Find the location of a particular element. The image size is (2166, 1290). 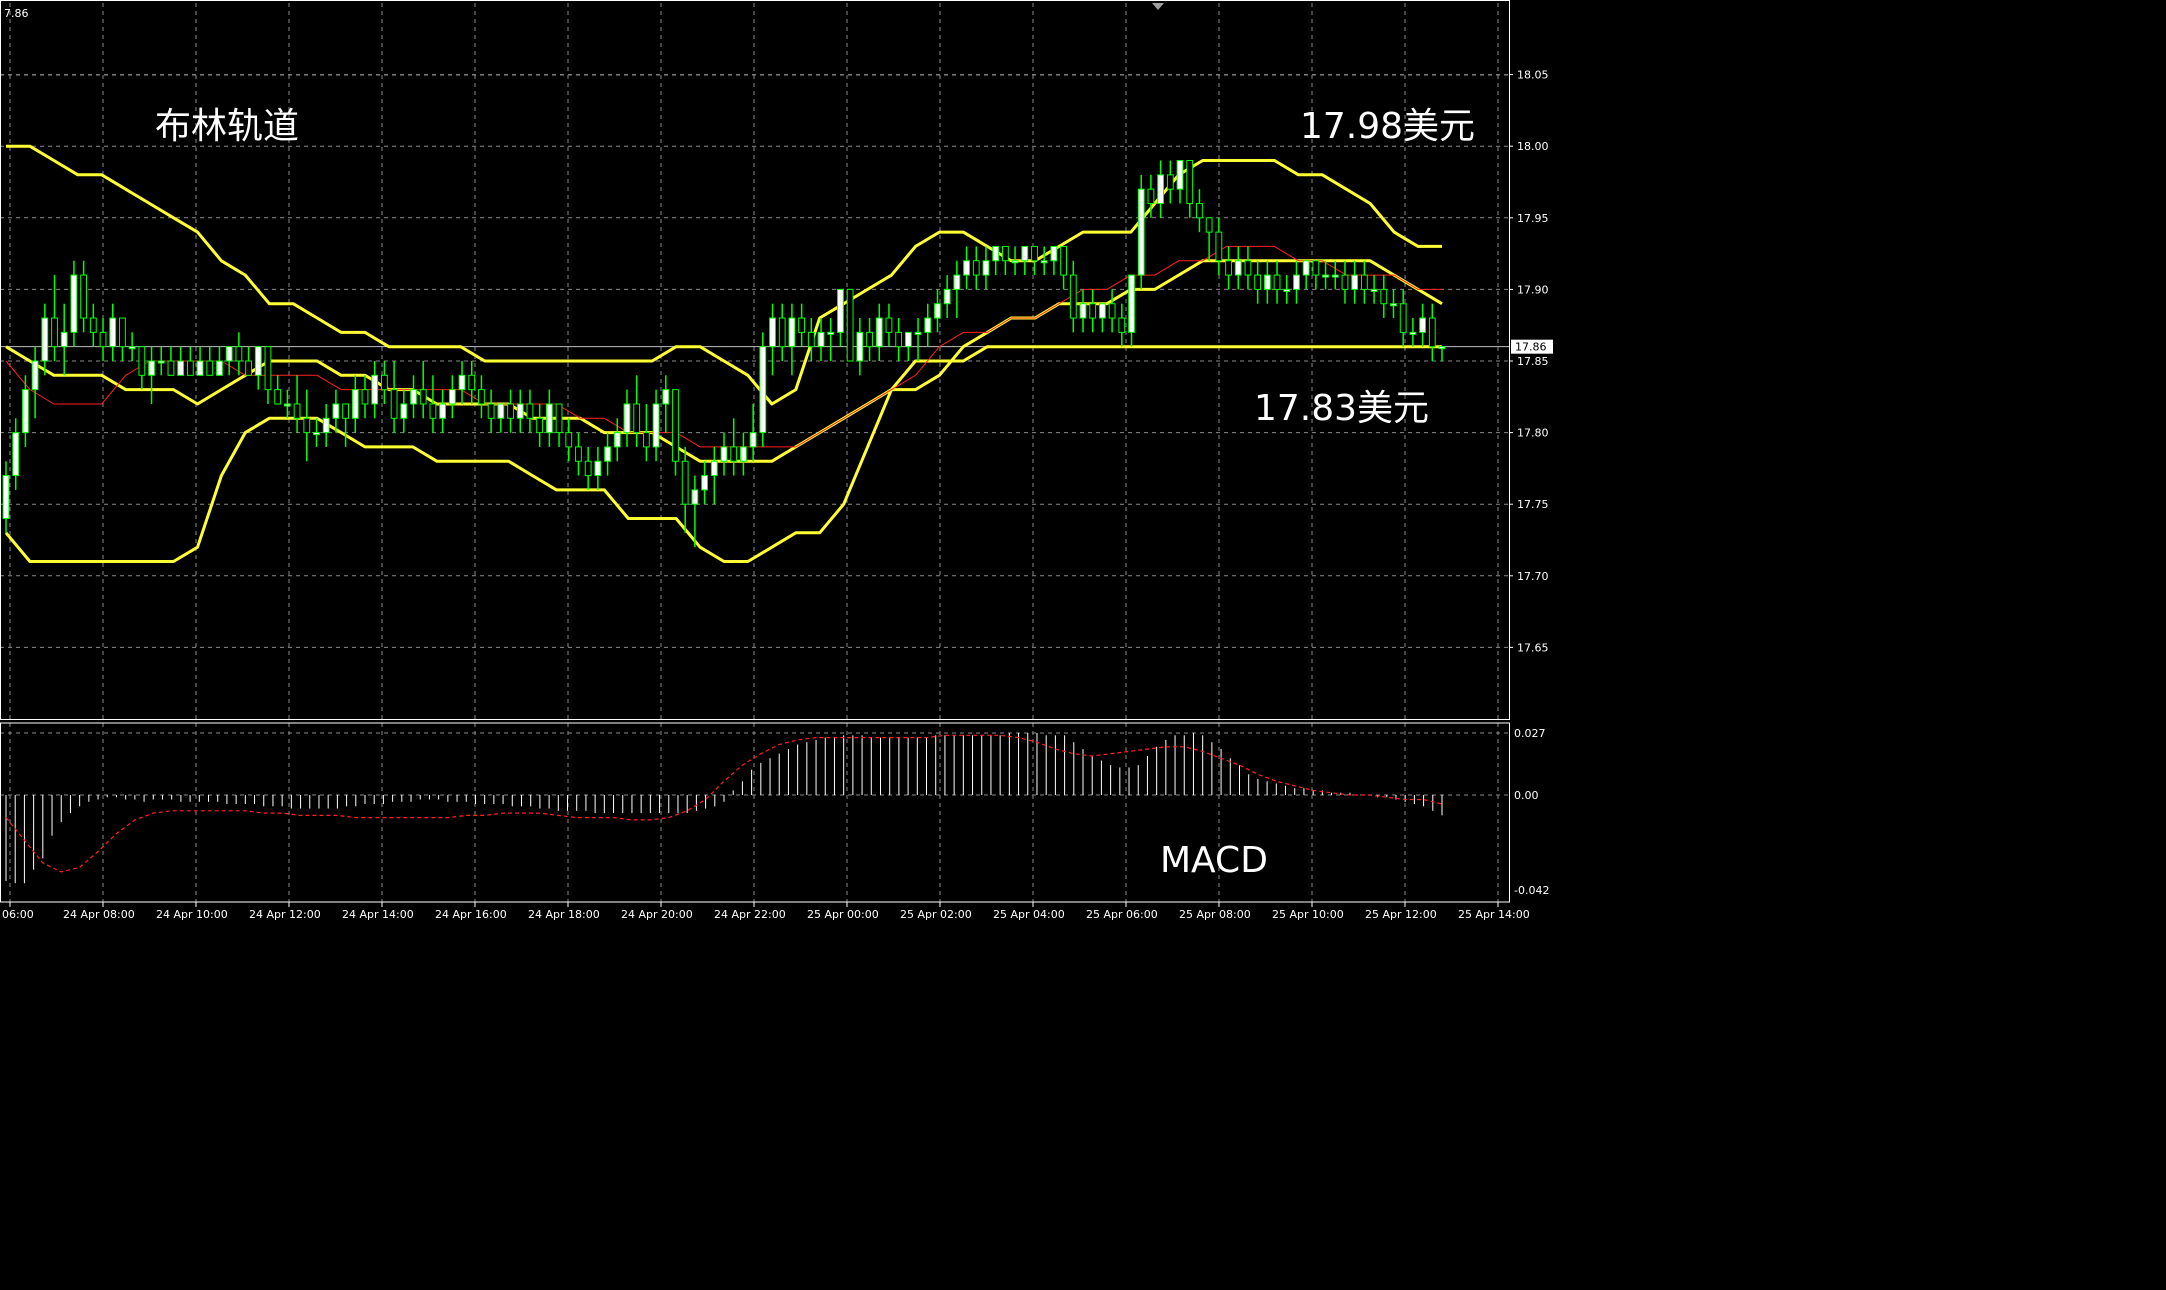

macd-y-tick-label: -0.042 is located at coordinates (1531, 890).